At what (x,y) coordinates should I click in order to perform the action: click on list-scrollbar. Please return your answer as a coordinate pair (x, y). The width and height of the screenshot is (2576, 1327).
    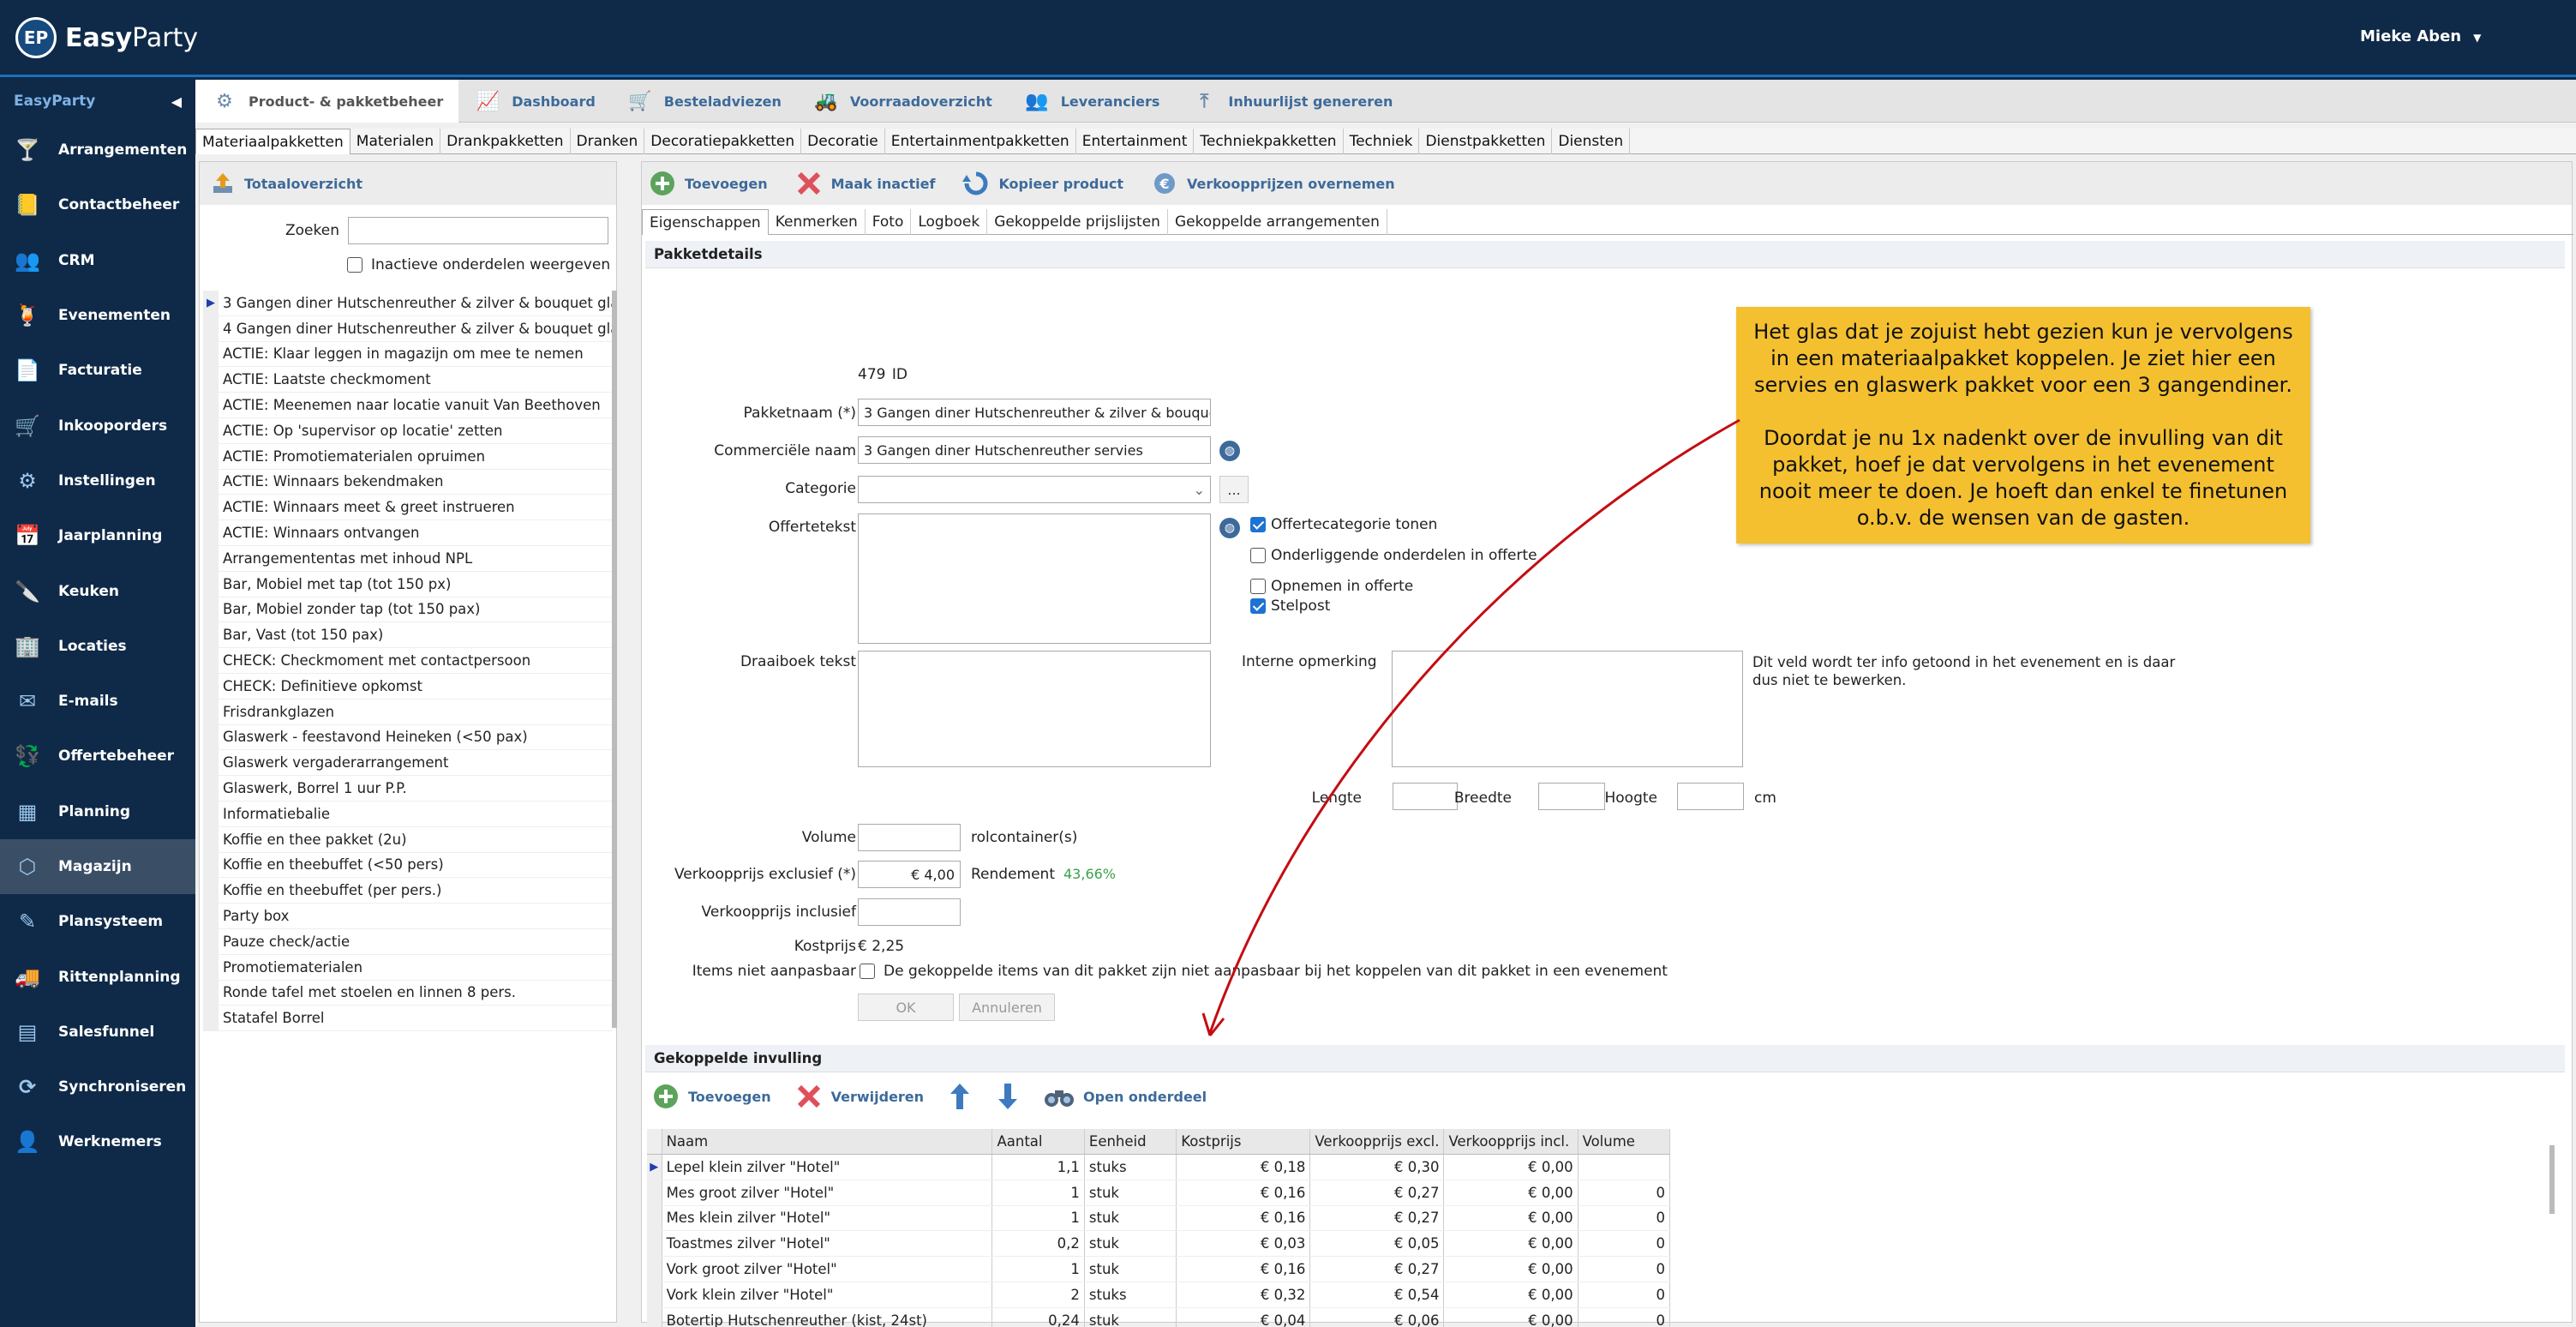
    Looking at the image, I should click on (614, 659).